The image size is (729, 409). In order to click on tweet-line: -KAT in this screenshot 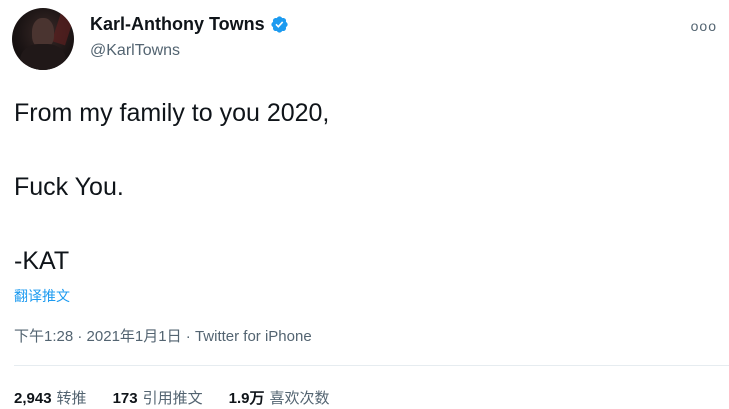, I will do `click(42, 261)`.